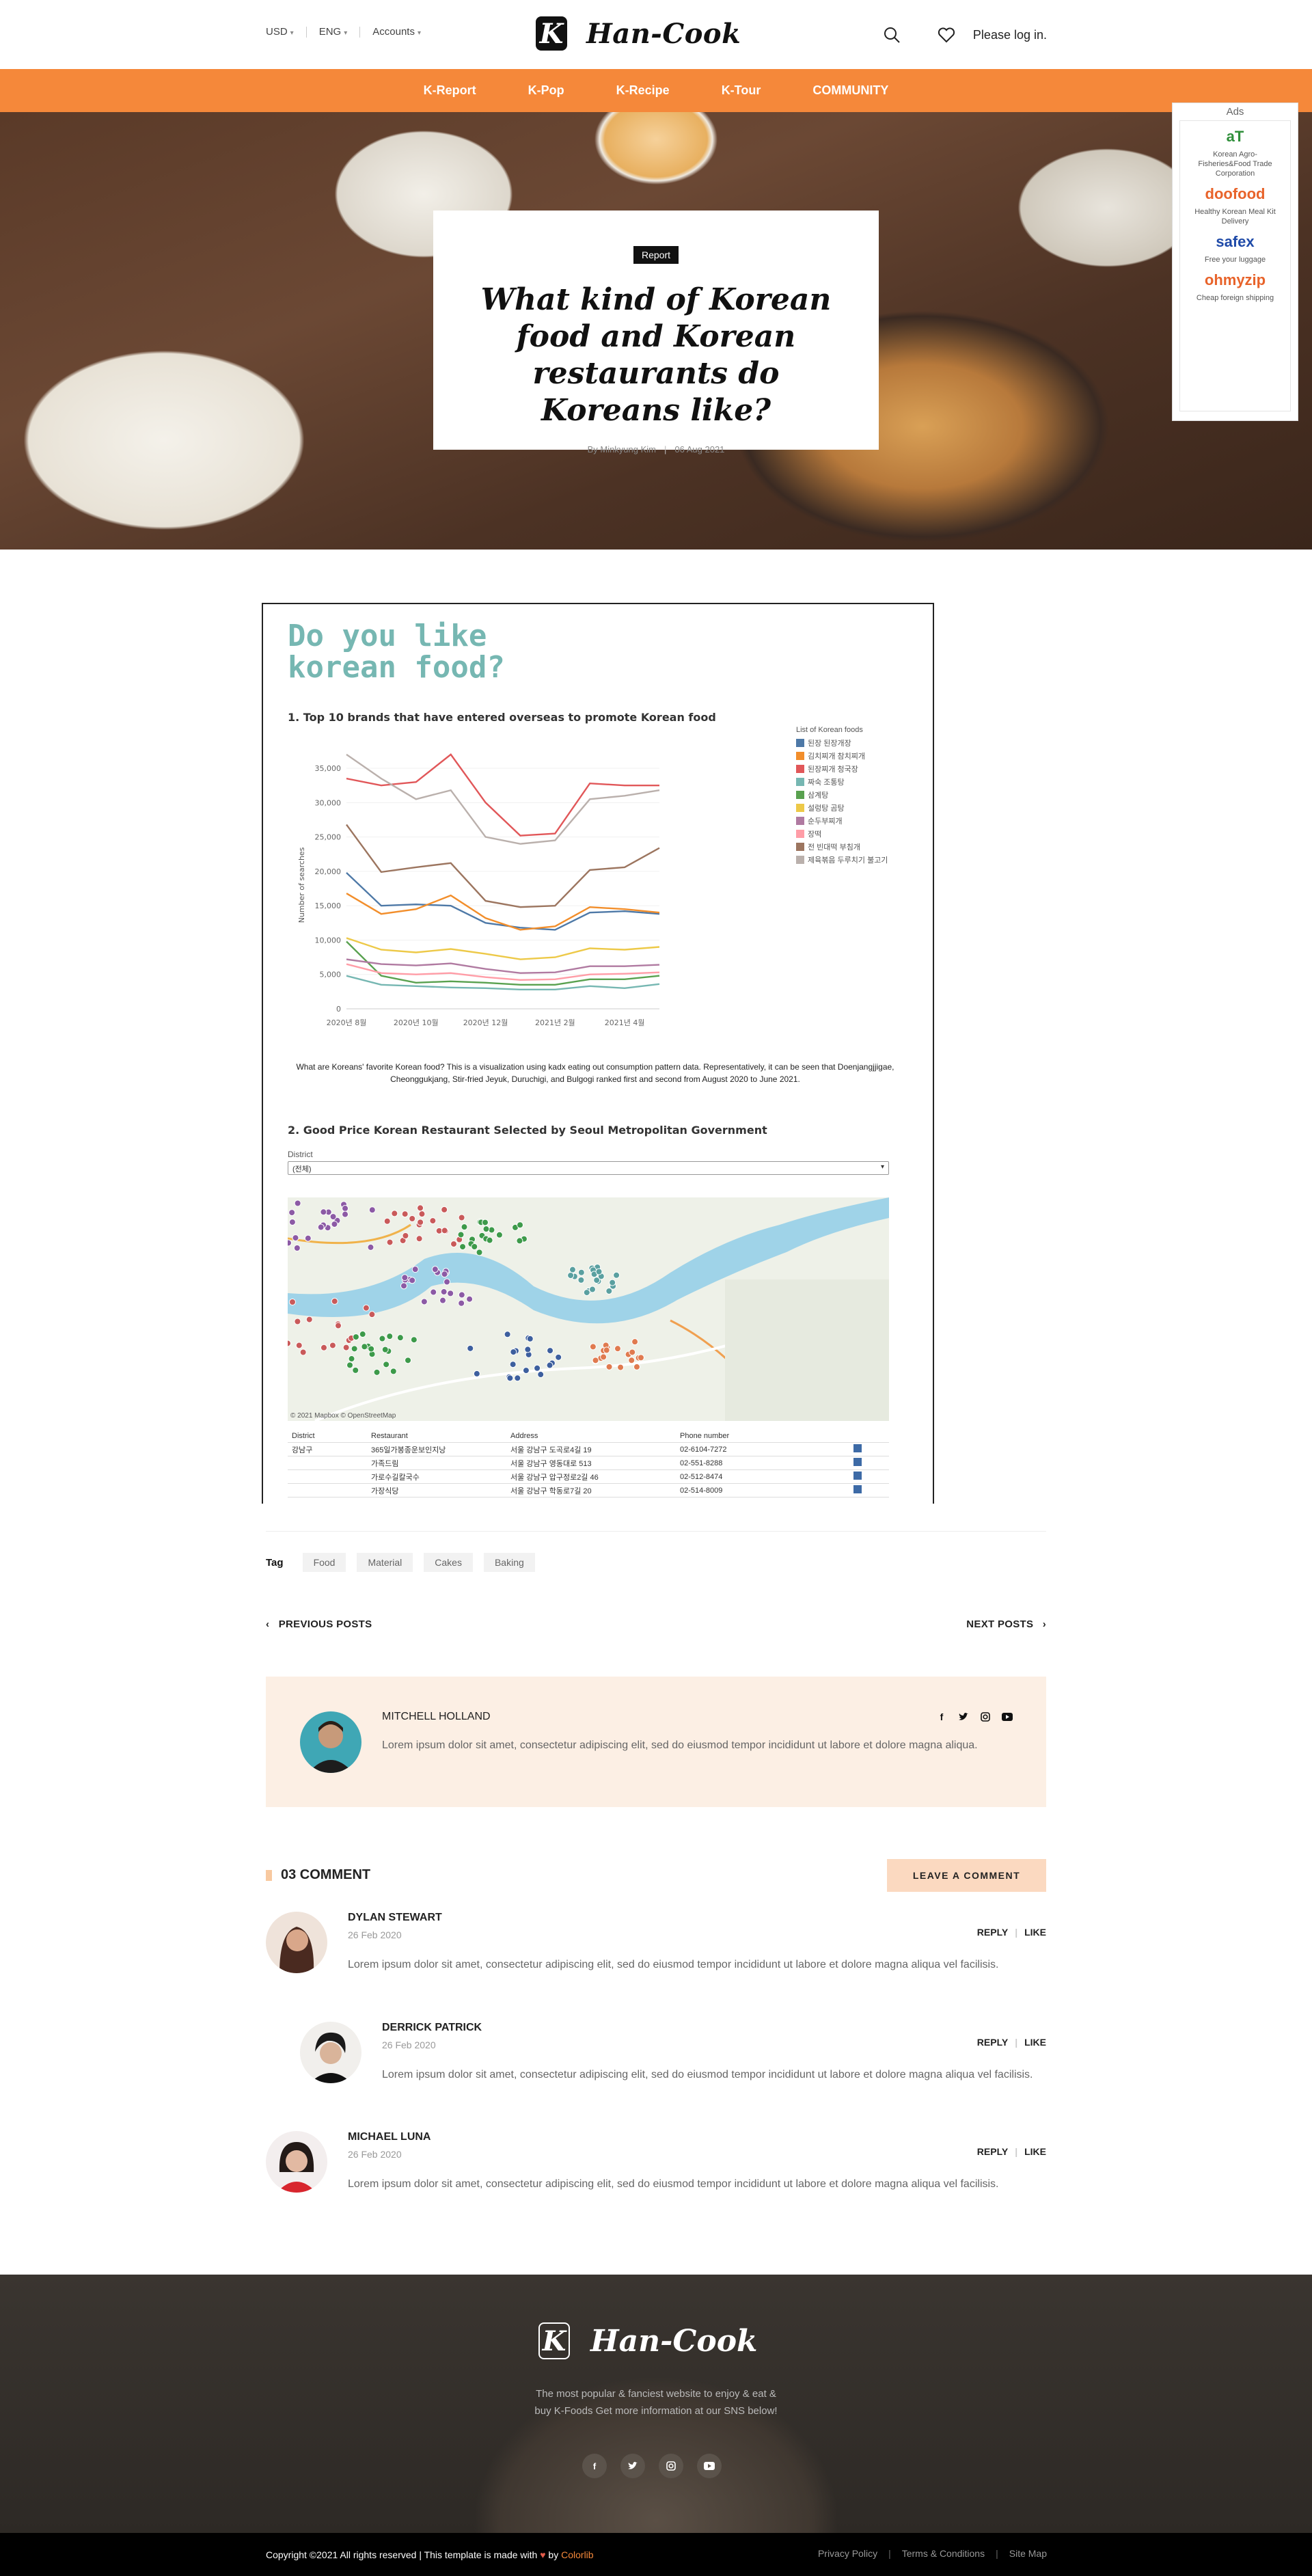 This screenshot has width=1312, height=2576. I want to click on legend-item: 된장 된장개장, so click(842, 742).